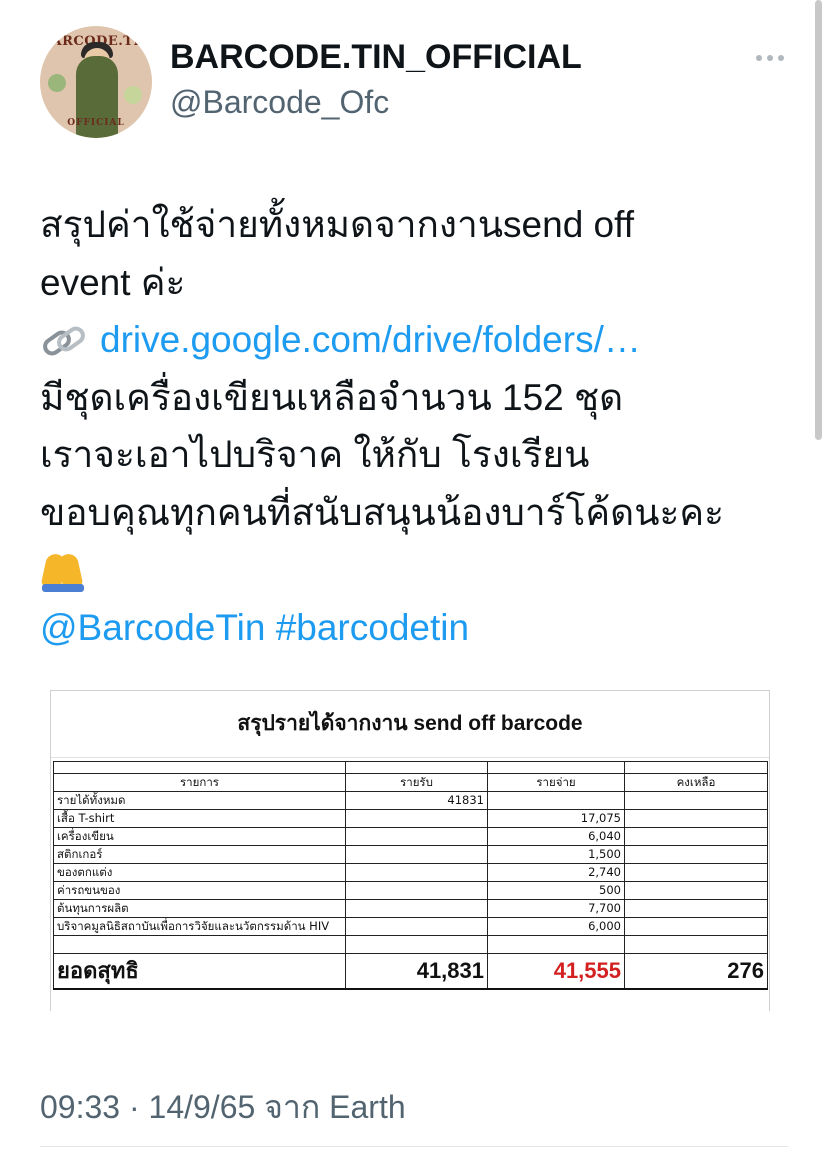 The image size is (828, 1157). I want to click on hashtag-link: #barcodetin, so click(372, 627).